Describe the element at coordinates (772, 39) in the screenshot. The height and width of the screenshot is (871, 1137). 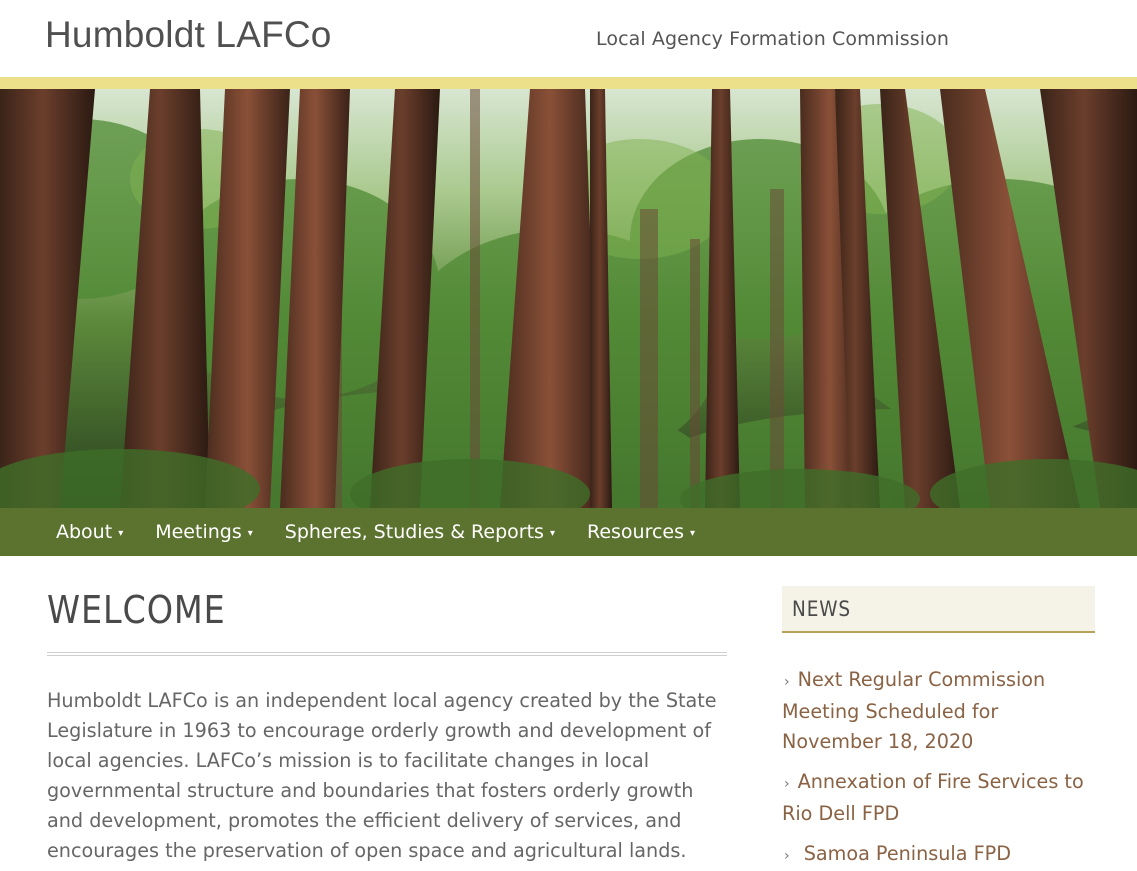
I see `site-tagline: Local Agency Formation Commission` at that location.